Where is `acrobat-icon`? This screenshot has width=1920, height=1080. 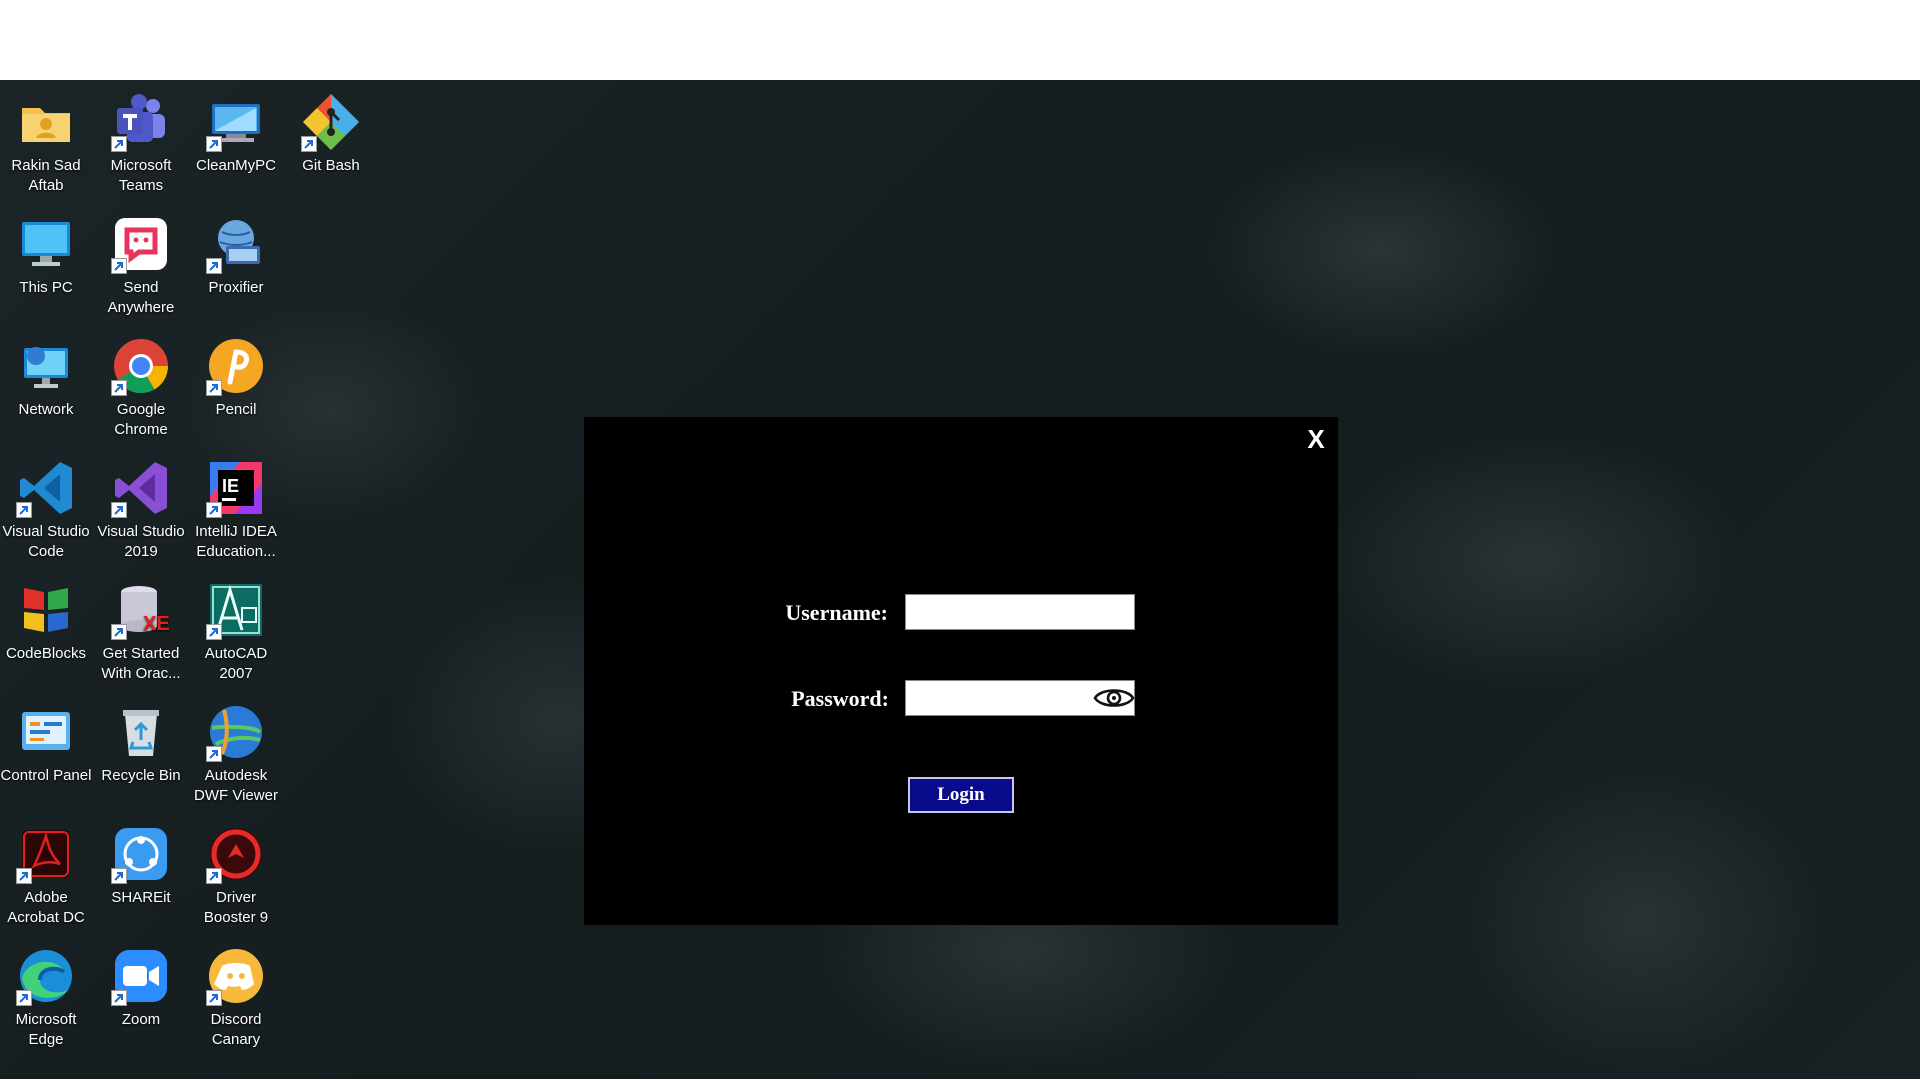 acrobat-icon is located at coordinates (46, 854).